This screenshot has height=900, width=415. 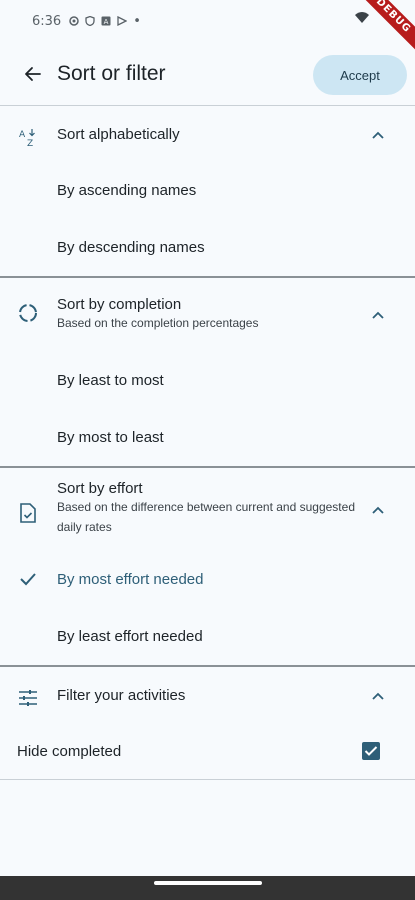 I want to click on section-subtitle: Based on the completion percentages, so click(x=158, y=323).